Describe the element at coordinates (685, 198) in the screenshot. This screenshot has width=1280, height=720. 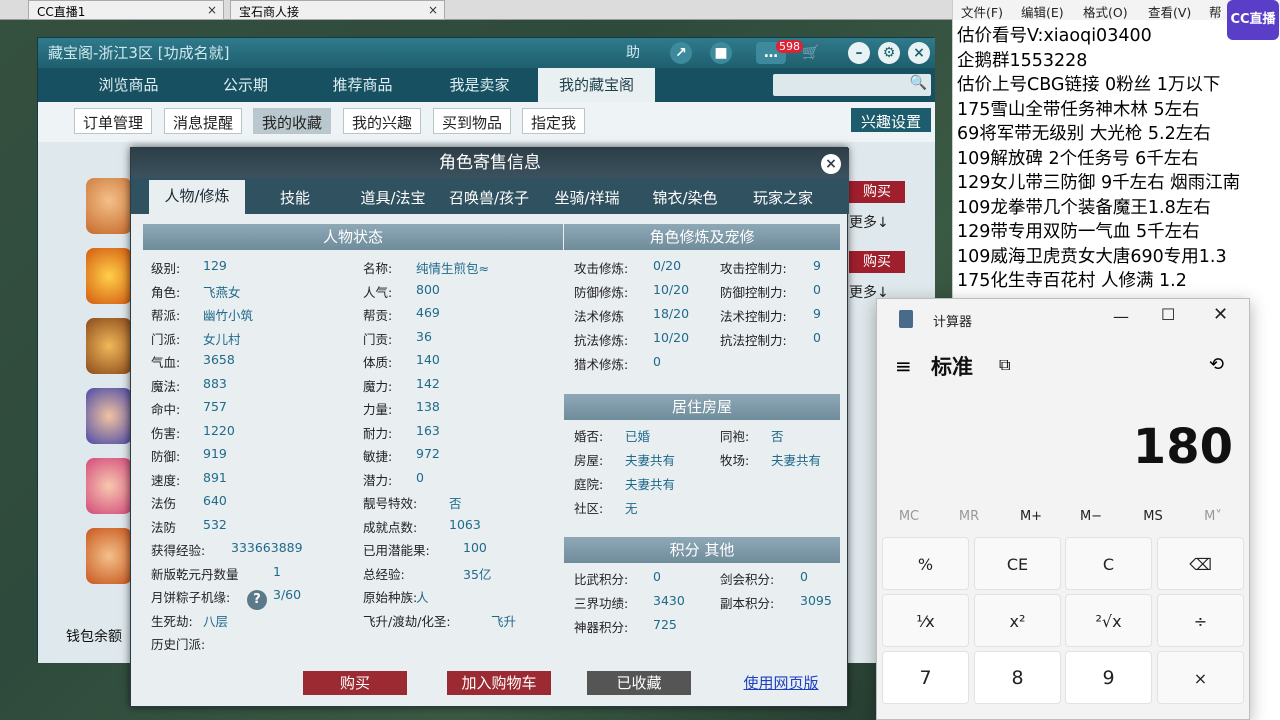
I see `tab-outfits: 锦衣/染色` at that location.